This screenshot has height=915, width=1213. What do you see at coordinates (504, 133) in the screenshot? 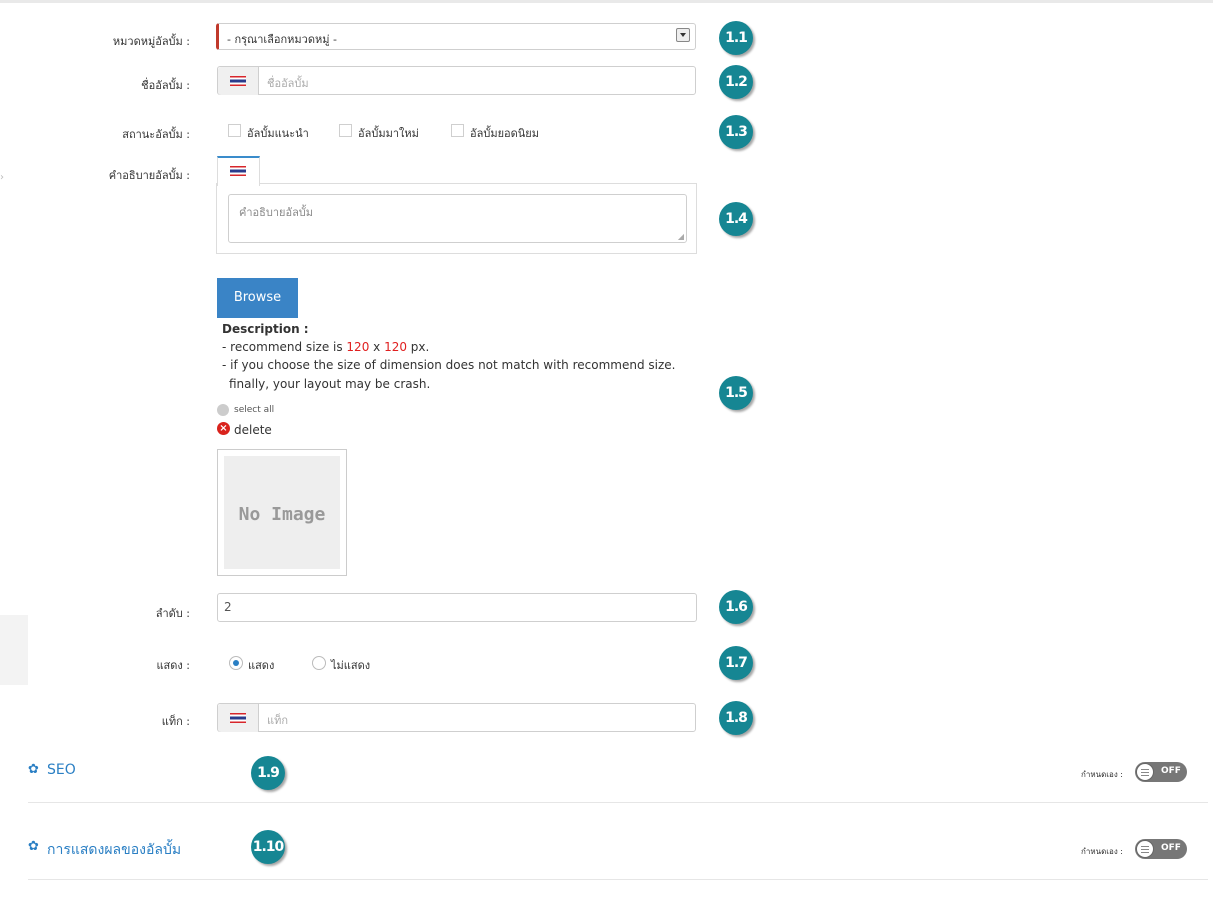
I see `status-option-label: อัลบั้มยอดนิยม` at bounding box center [504, 133].